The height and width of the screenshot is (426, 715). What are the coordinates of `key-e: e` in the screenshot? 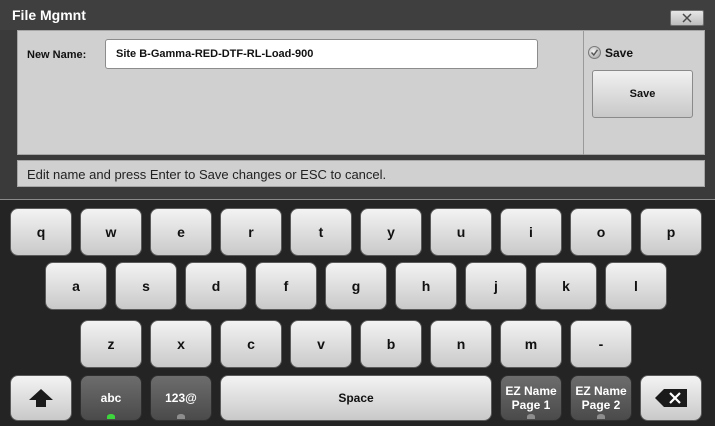 It's located at (181, 232).